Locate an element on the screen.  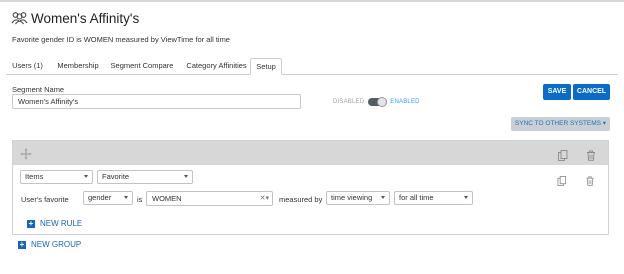
tab-setup: Setup is located at coordinates (266, 66).